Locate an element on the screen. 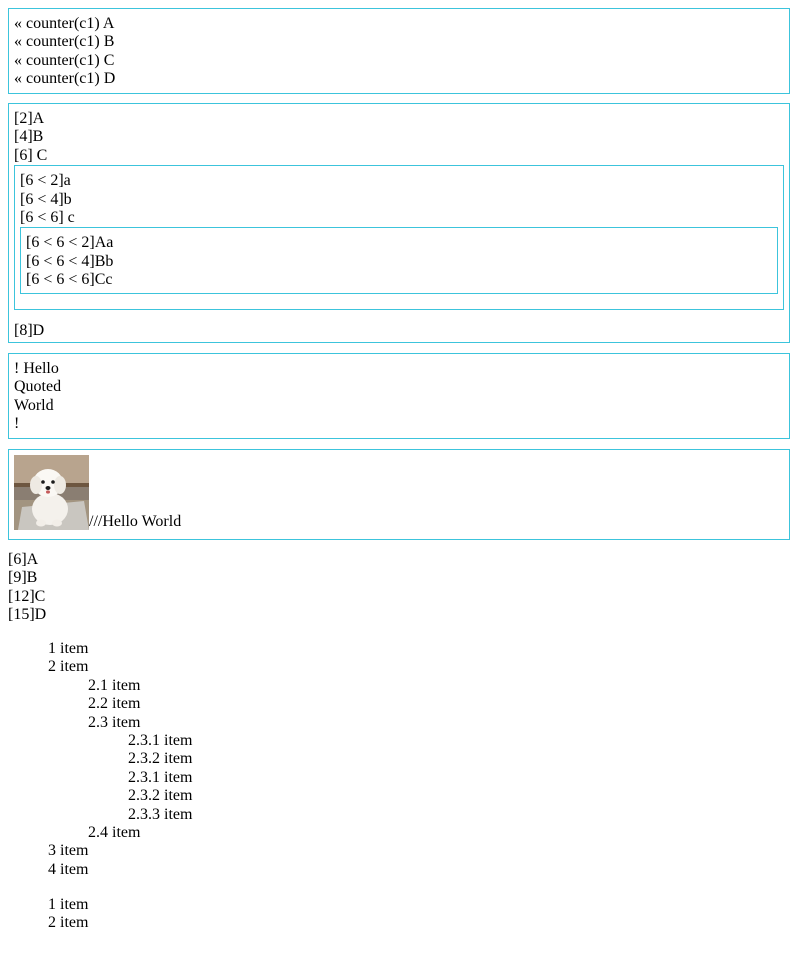 This screenshot has height=967, width=800. list-item: 2.3 item is located at coordinates (114, 722).